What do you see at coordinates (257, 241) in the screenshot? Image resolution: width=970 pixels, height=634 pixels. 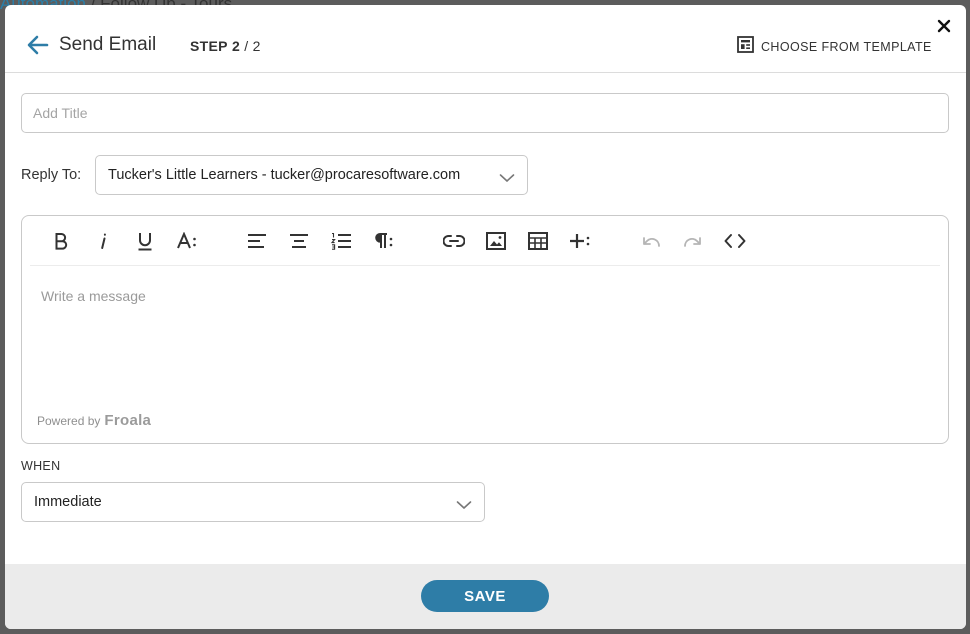 I see `align-left-icon` at bounding box center [257, 241].